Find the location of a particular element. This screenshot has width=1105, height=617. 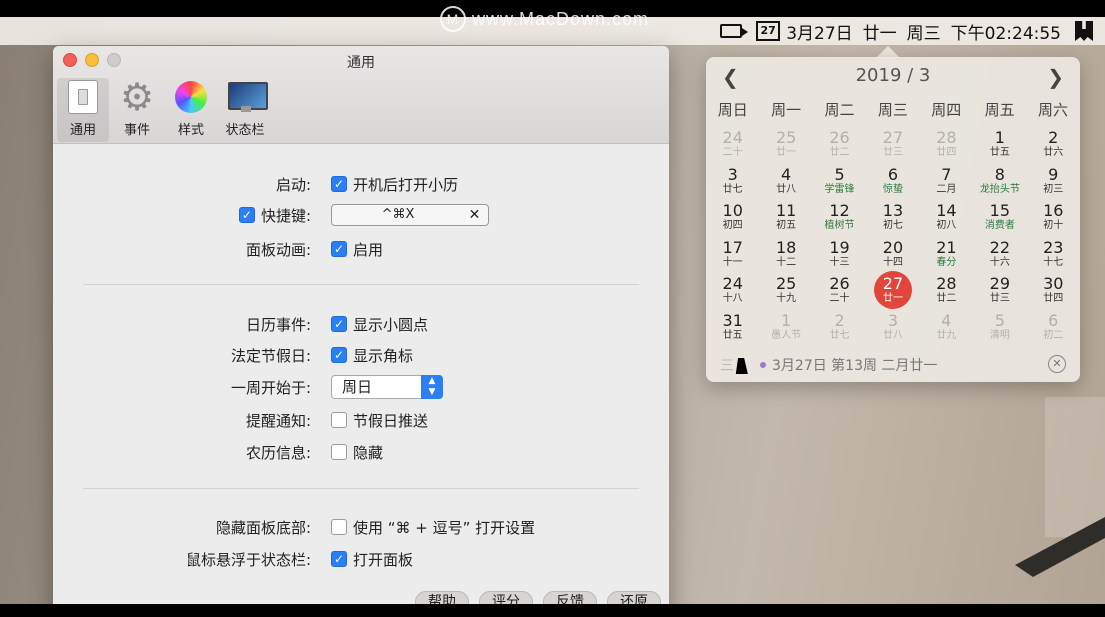

holidays-checkbox: ✓ is located at coordinates (339, 355).